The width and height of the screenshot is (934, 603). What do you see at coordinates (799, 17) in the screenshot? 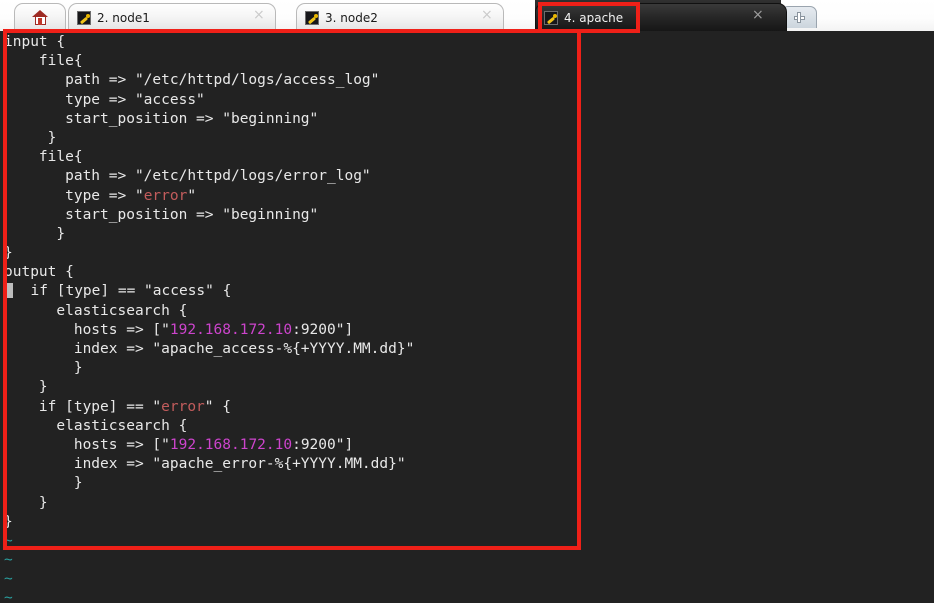
I see `plus-icon` at bounding box center [799, 17].